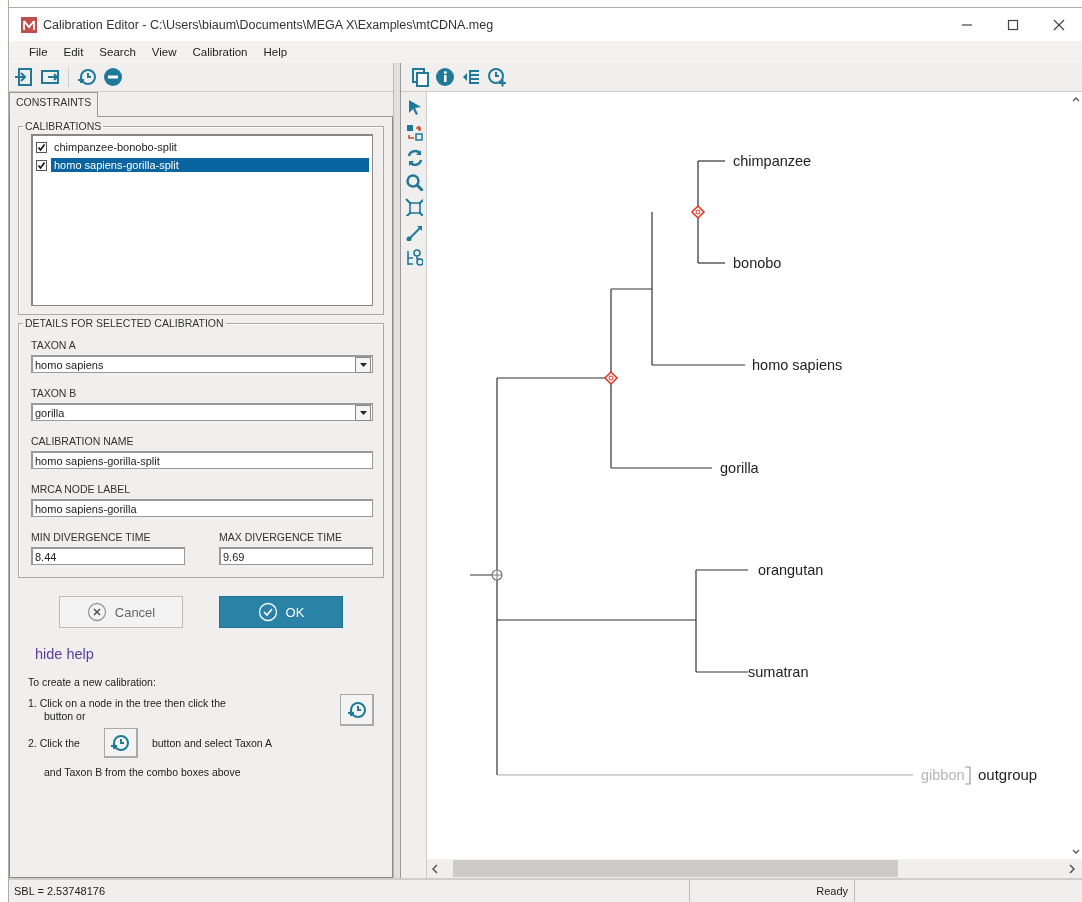  Describe the element at coordinates (435, 868) in the screenshot. I see `scroll-left-icon` at that location.